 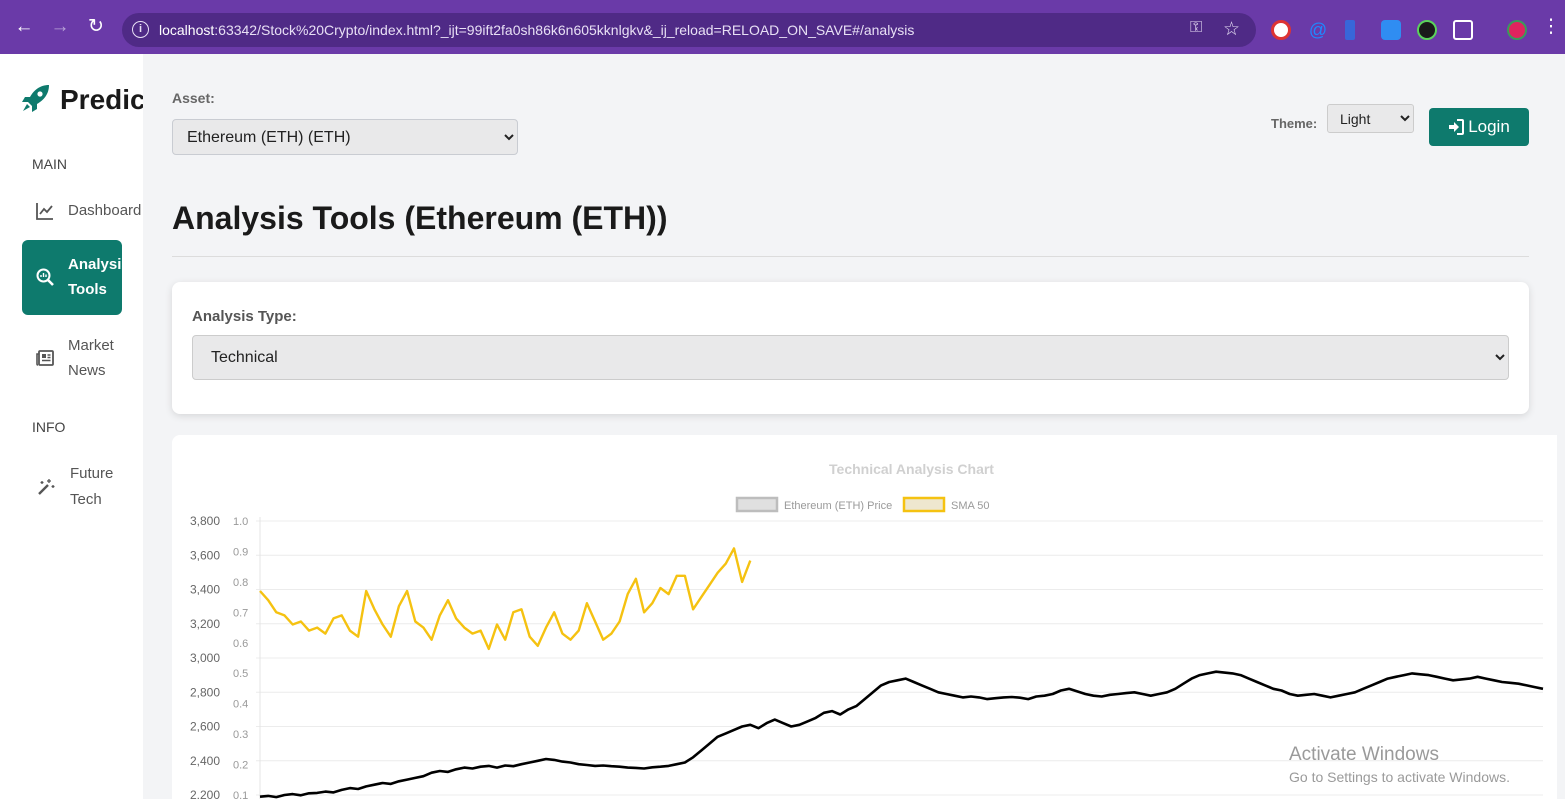 What do you see at coordinates (205, 727) in the screenshot?
I see `y-left-tick-label: 2,600` at bounding box center [205, 727].